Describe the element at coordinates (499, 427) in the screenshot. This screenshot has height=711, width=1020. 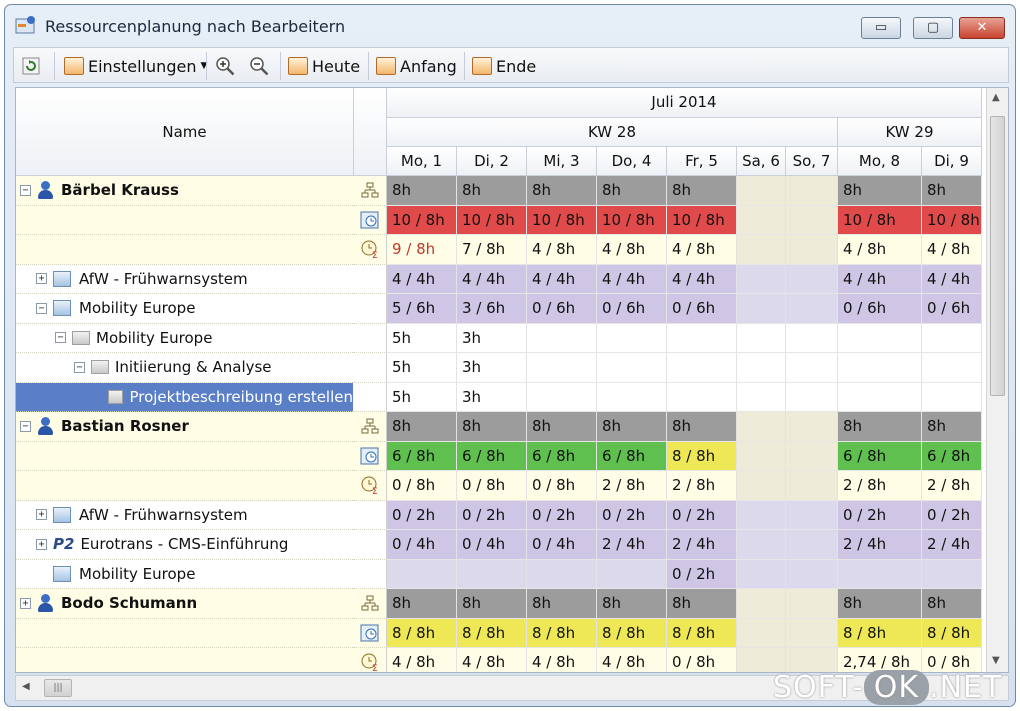
I see `resource-row: − Bastian Rosner 8h 8h 8h 8h 8h 8h 8h` at that location.